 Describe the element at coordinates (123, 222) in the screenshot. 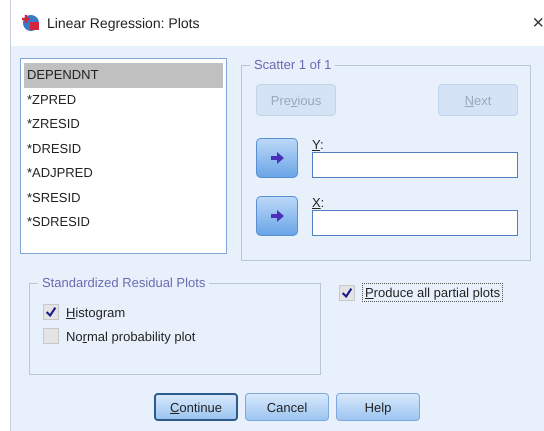

I see `list-item: *SDRESID` at that location.